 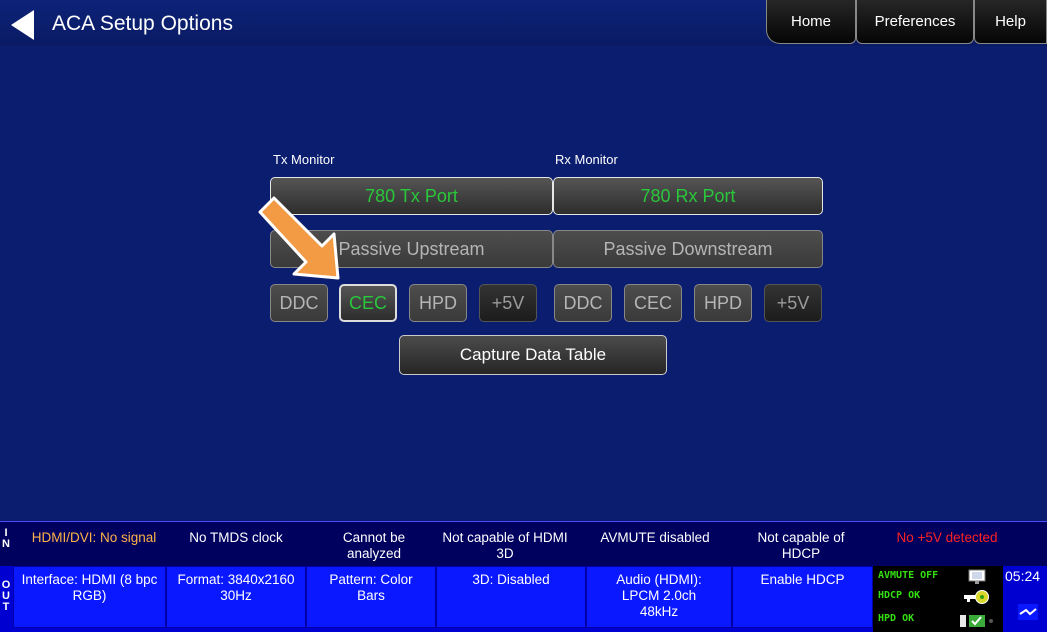 I want to click on passive-upstream-button: Passive Upstream, so click(x=411, y=249).